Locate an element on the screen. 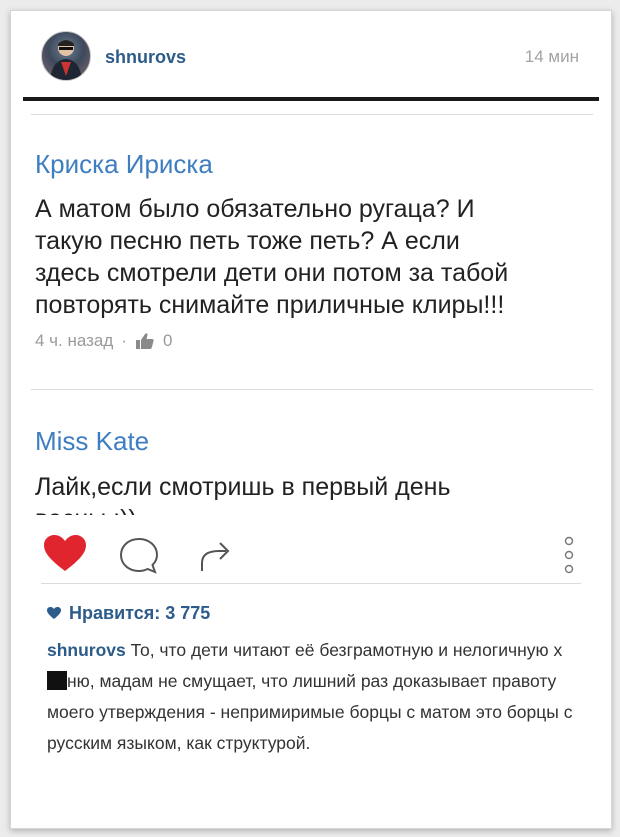  heart-icon is located at coordinates (65, 556).